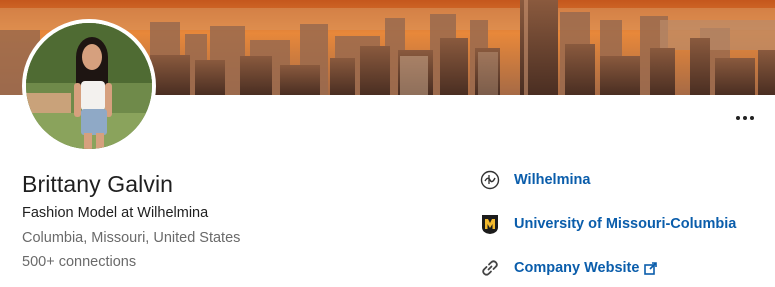 The width and height of the screenshot is (775, 287). I want to click on profile-headline: Fashion Model at Wilhelmina, so click(115, 213).